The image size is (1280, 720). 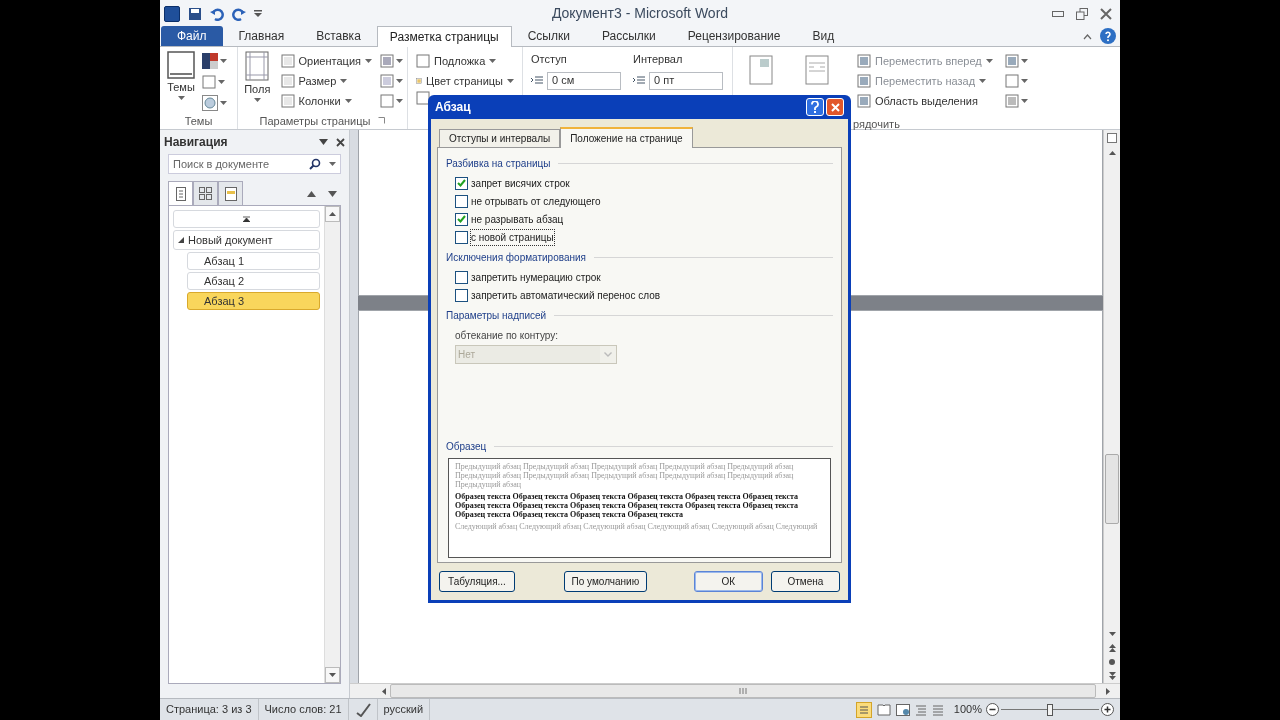 What do you see at coordinates (332, 675) in the screenshot?
I see `scroll-down-button` at bounding box center [332, 675].